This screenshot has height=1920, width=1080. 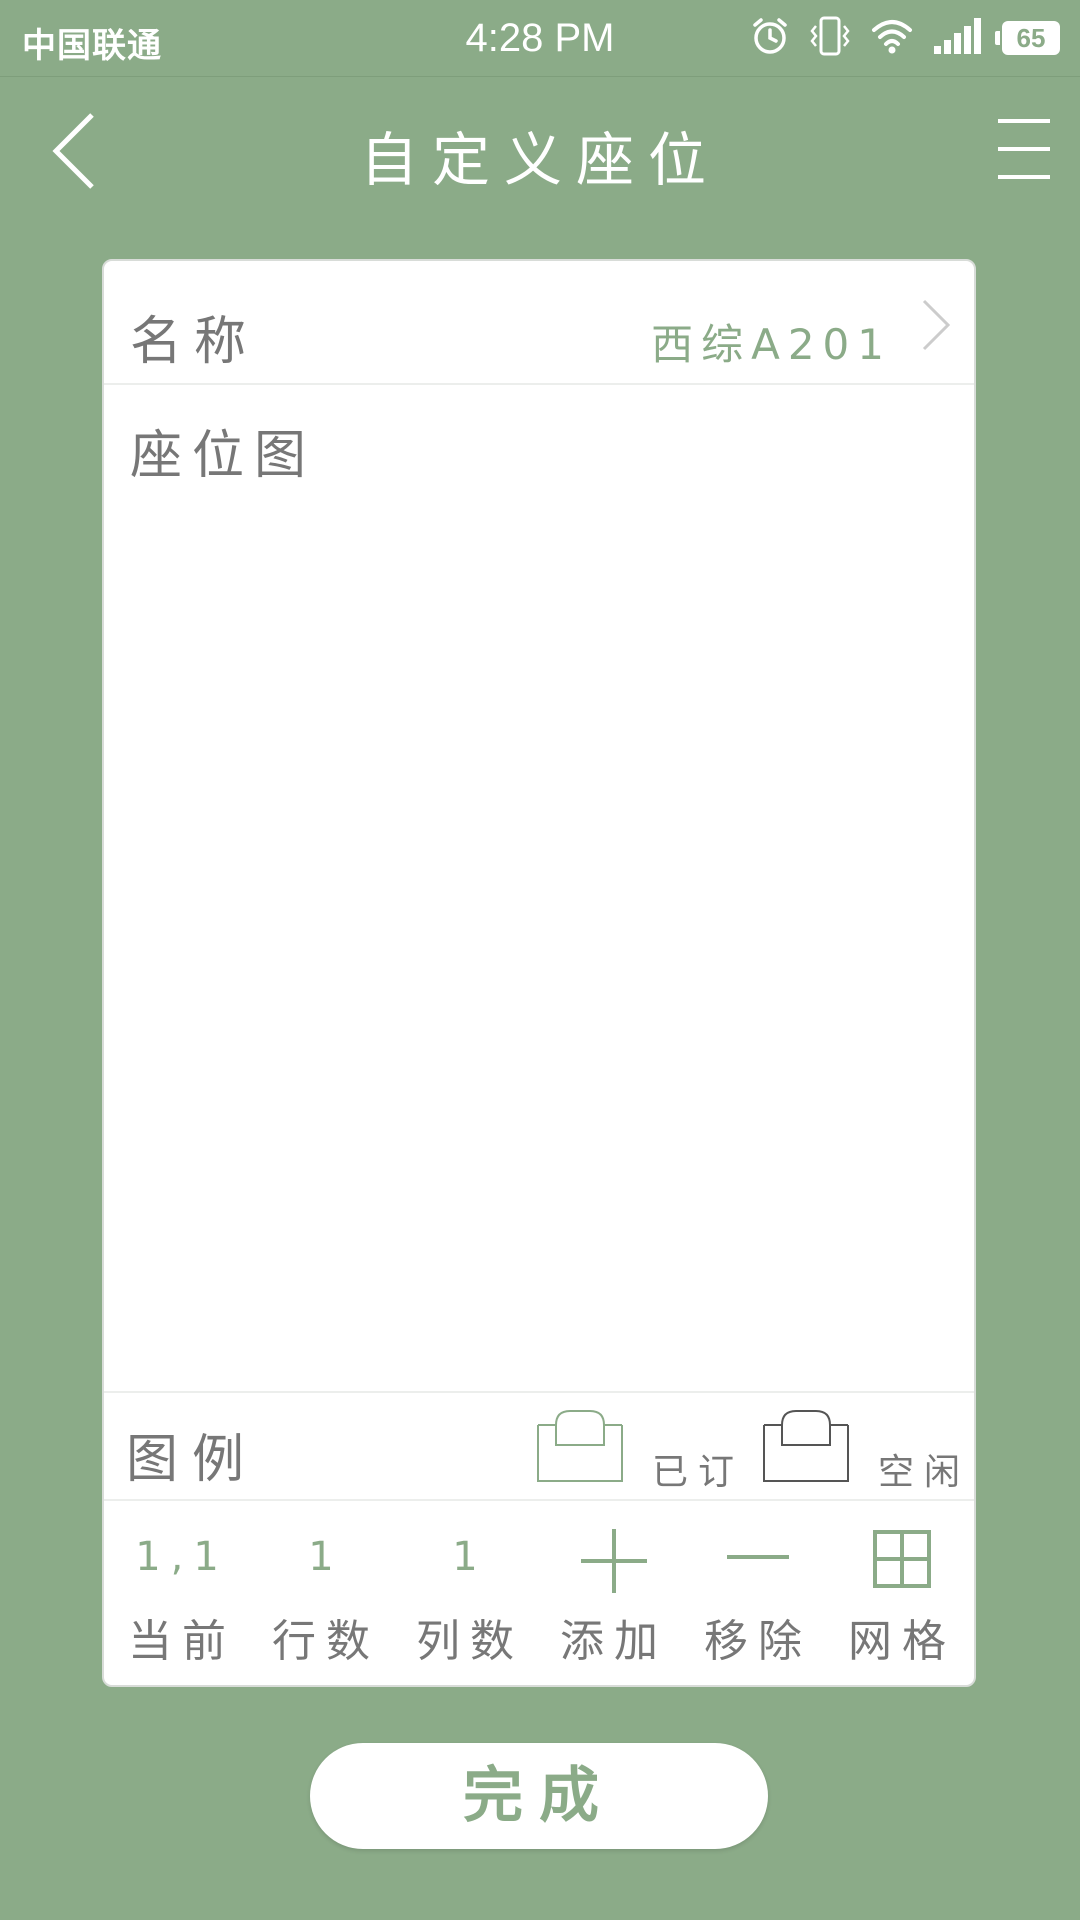 I want to click on legend-row: 图例 已订 空闲, so click(x=539, y=1446).